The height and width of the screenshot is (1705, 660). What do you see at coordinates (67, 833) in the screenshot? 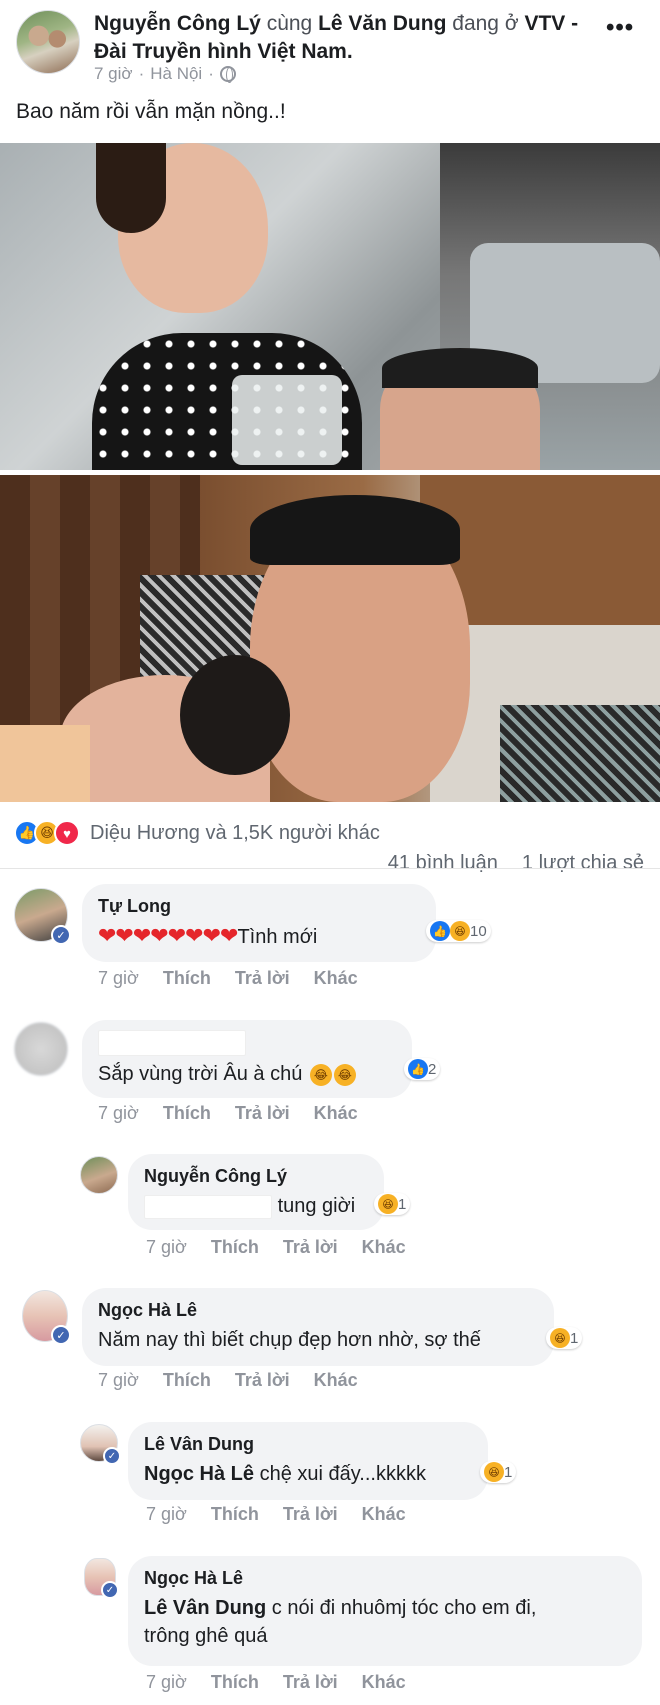
I see `love-reaction-icon: ♥` at bounding box center [67, 833].